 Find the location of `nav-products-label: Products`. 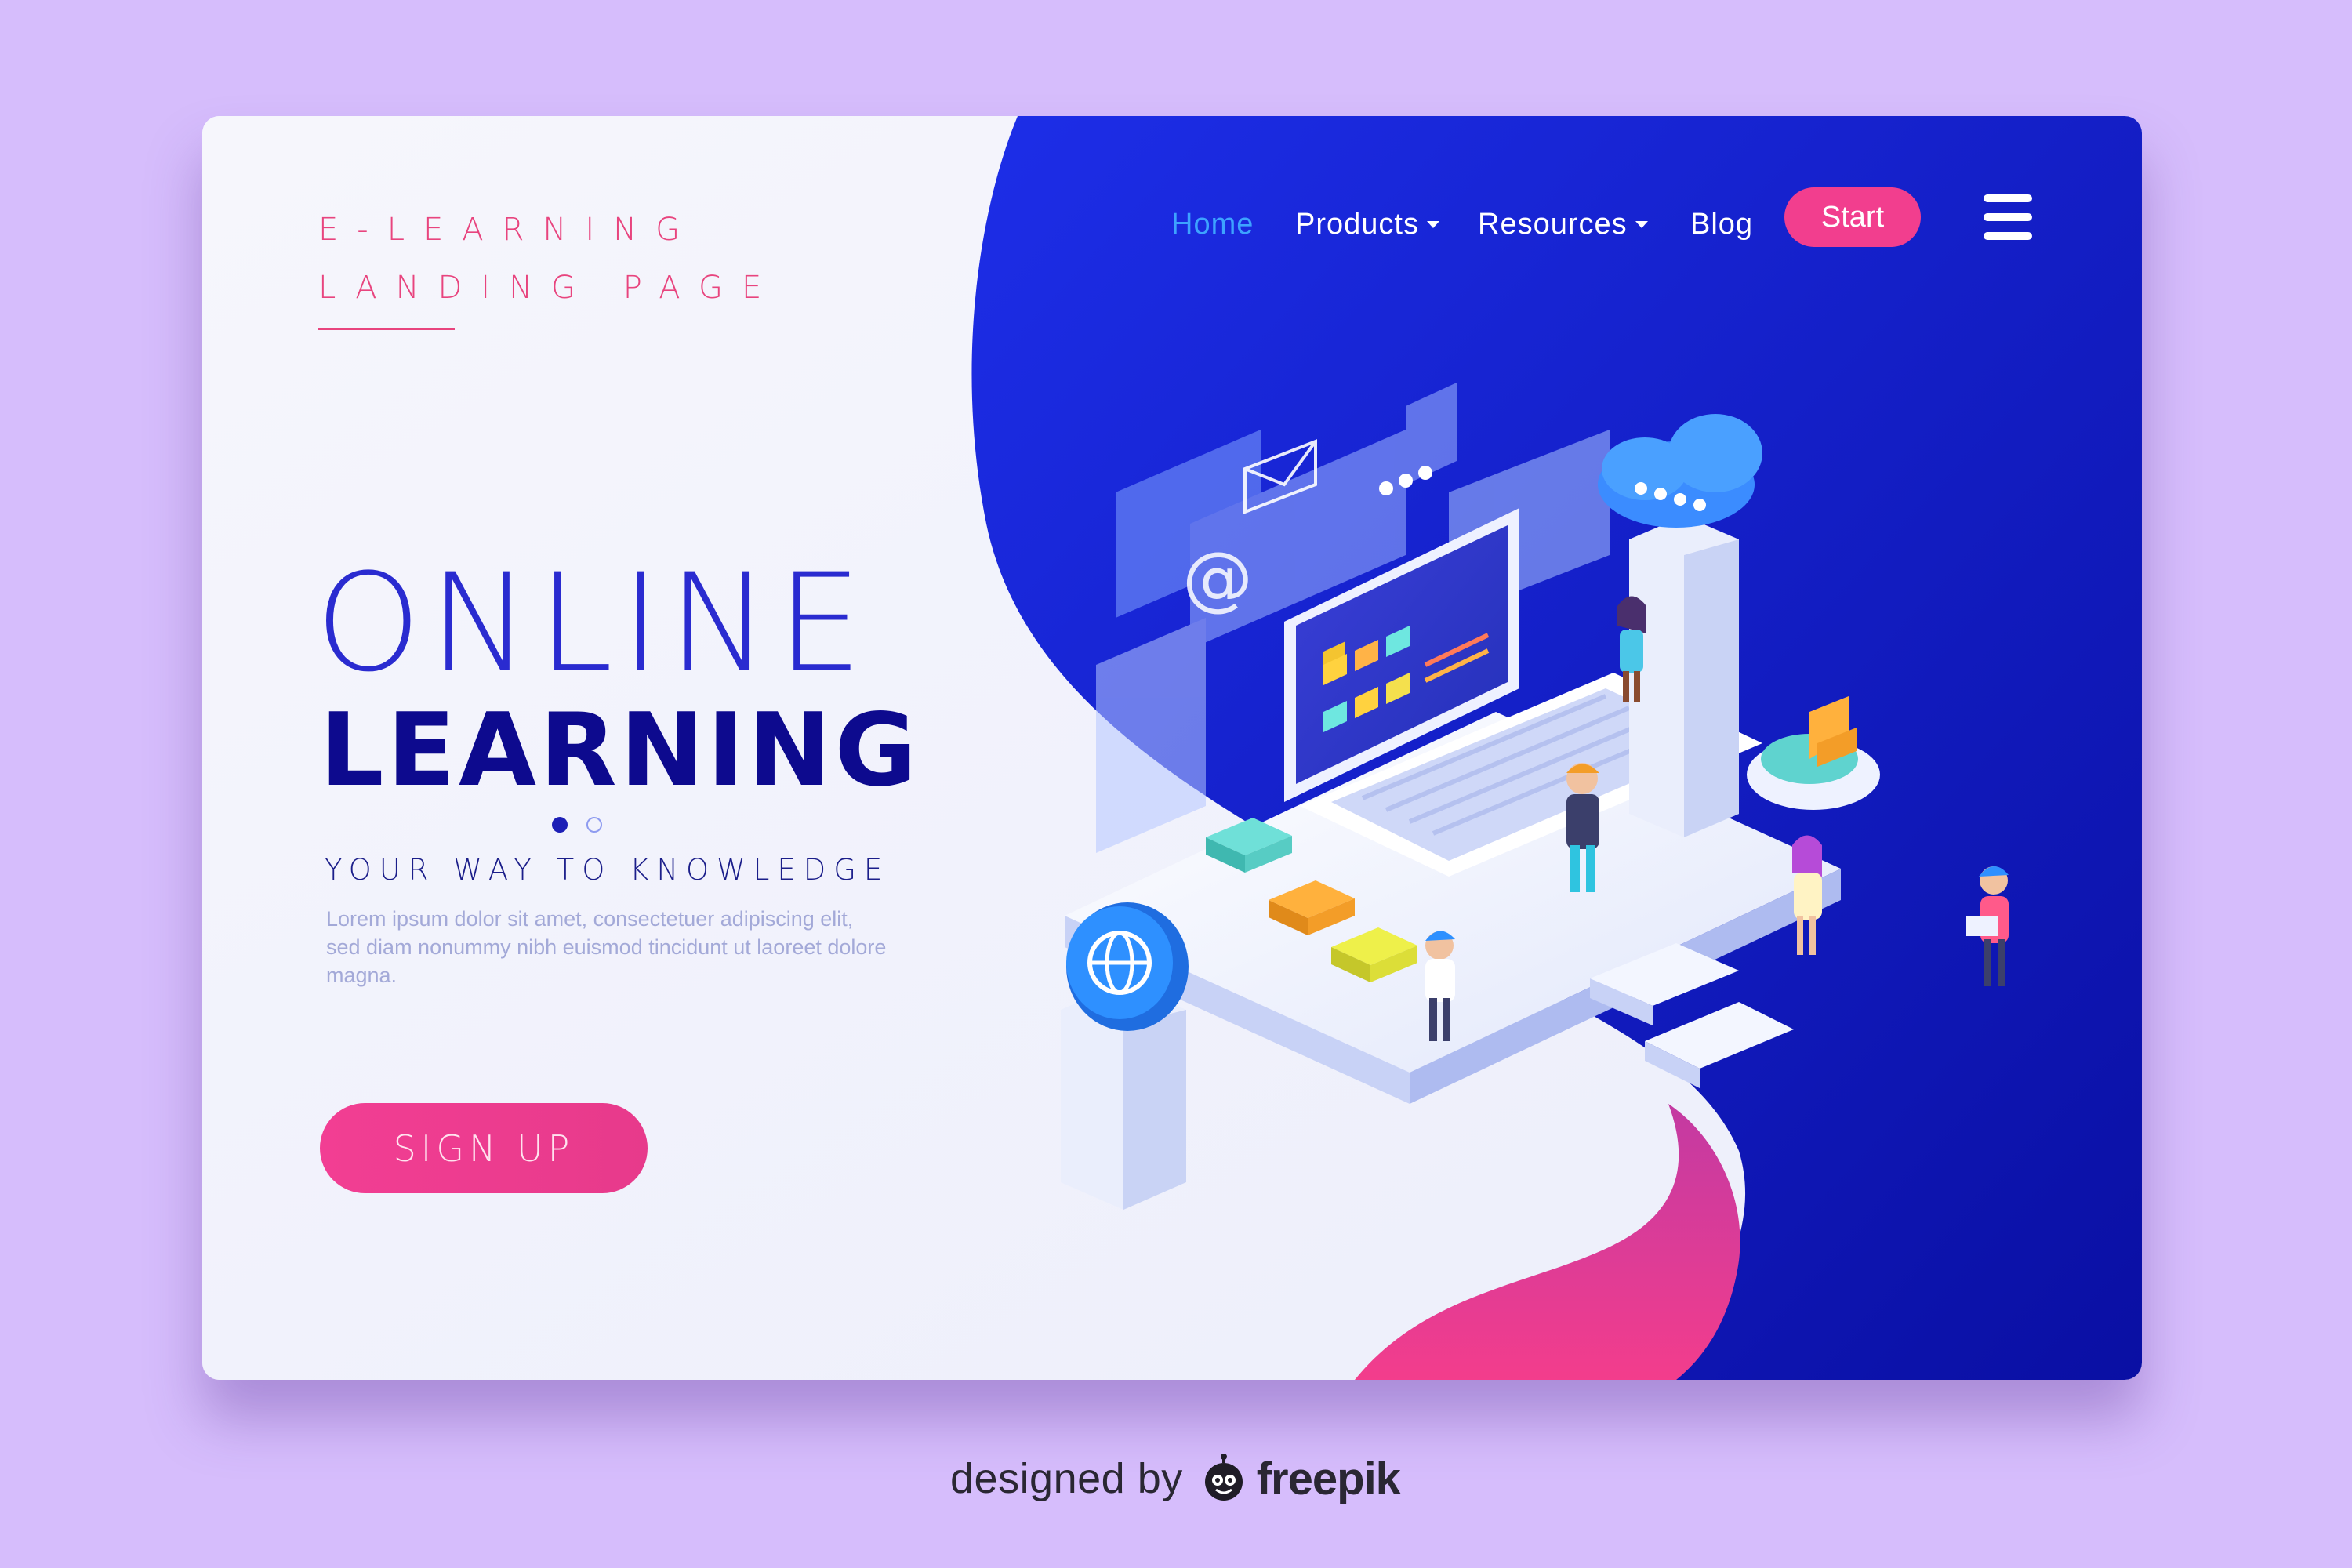

nav-products-label: Products is located at coordinates (1357, 224).